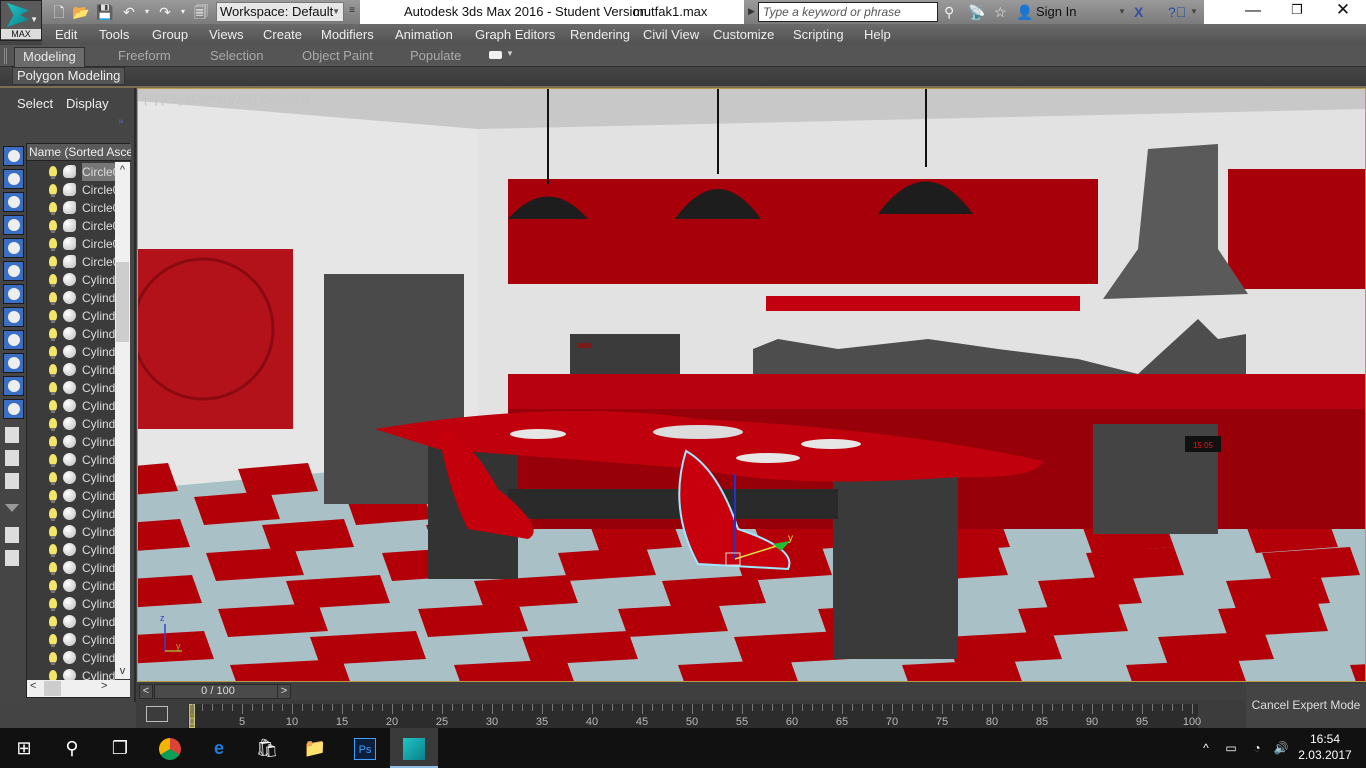 The height and width of the screenshot is (768, 1366). I want to click on customize-qat-icon: ≡, so click(352, 12).